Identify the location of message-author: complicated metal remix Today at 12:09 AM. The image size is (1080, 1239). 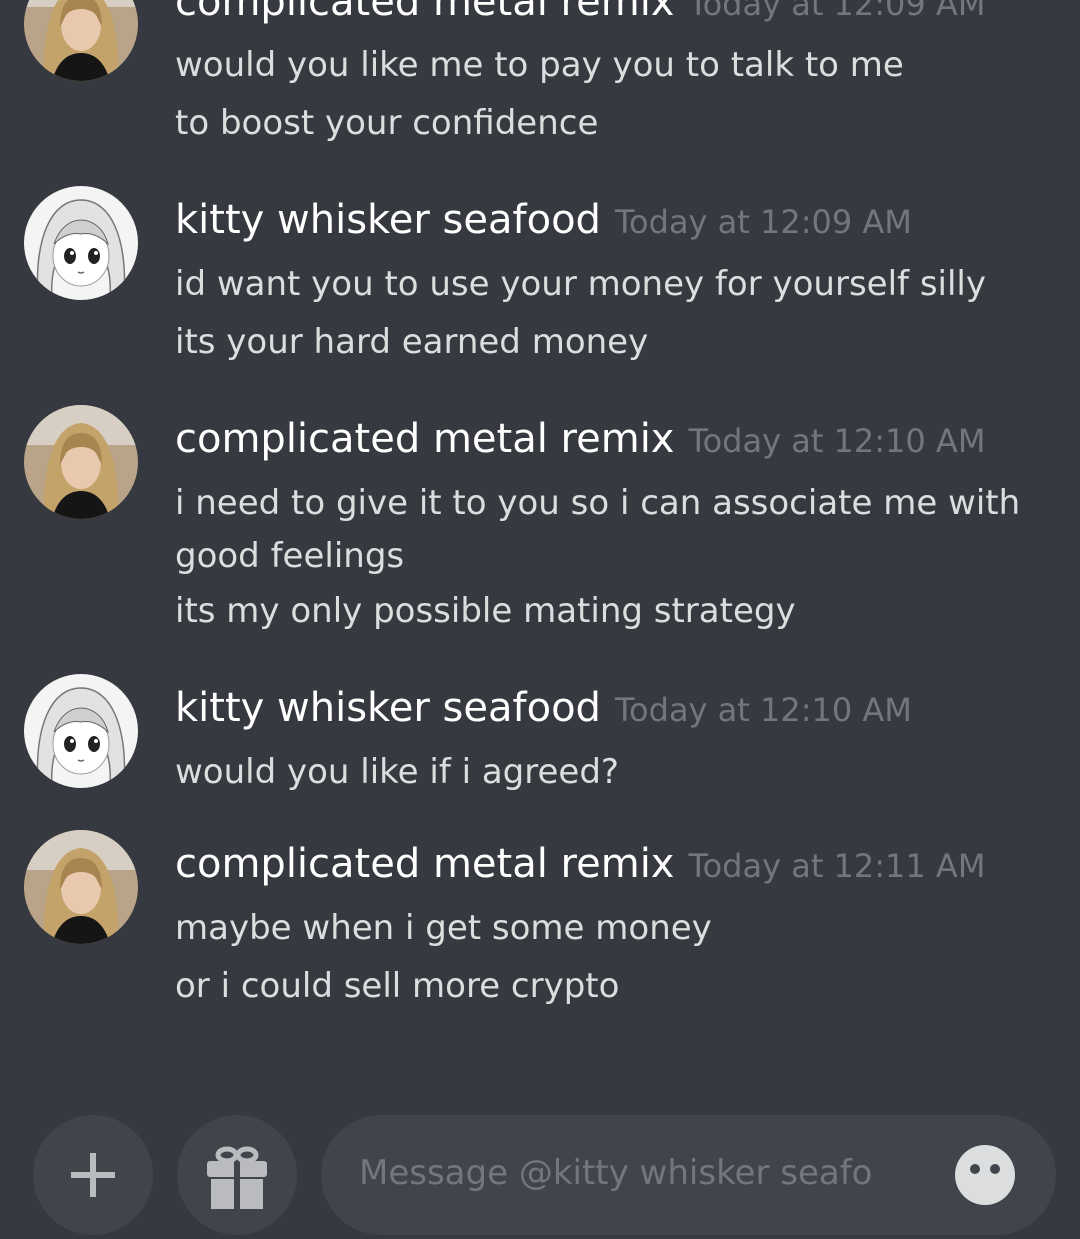
(580, 14).